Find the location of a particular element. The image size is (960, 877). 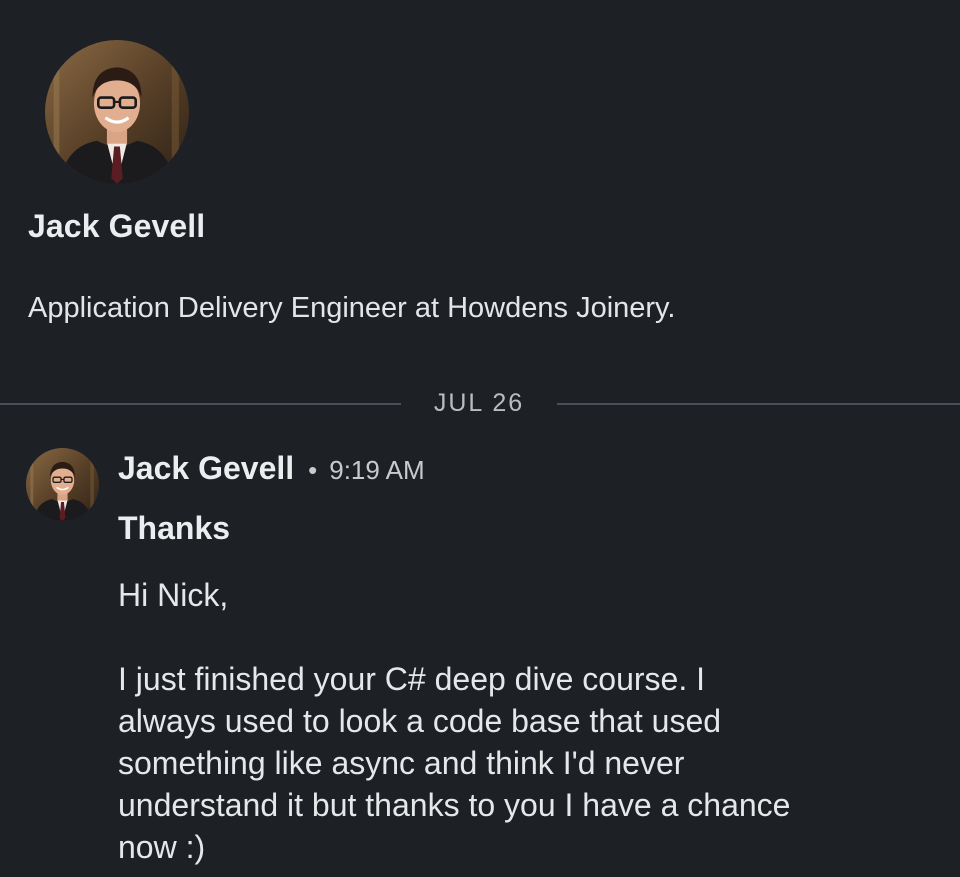

message-greeting: Hi Nick, is located at coordinates (173, 595).